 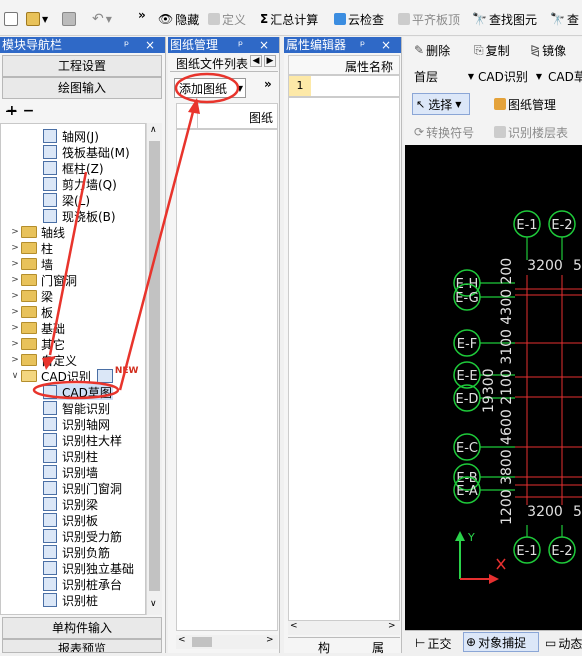 I want to click on property-hscrollbar: < >, so click(x=344, y=628).